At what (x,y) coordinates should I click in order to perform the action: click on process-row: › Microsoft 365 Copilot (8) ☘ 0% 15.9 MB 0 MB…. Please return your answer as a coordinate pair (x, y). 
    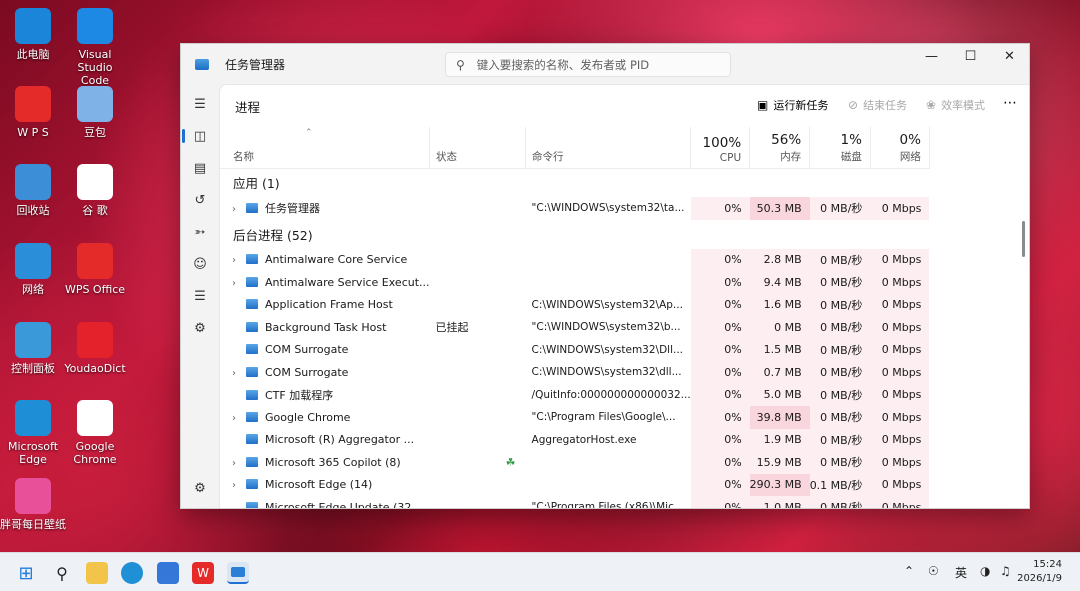
    Looking at the image, I should click on (575, 462).